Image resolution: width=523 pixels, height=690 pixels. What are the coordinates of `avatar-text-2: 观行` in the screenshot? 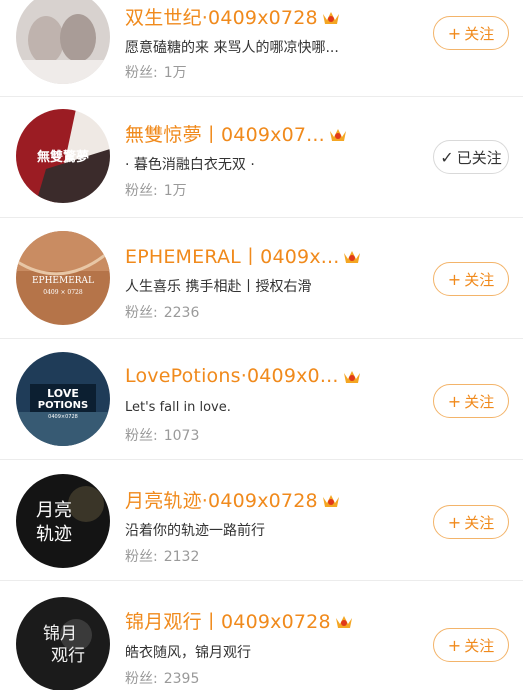 It's located at (68, 656).